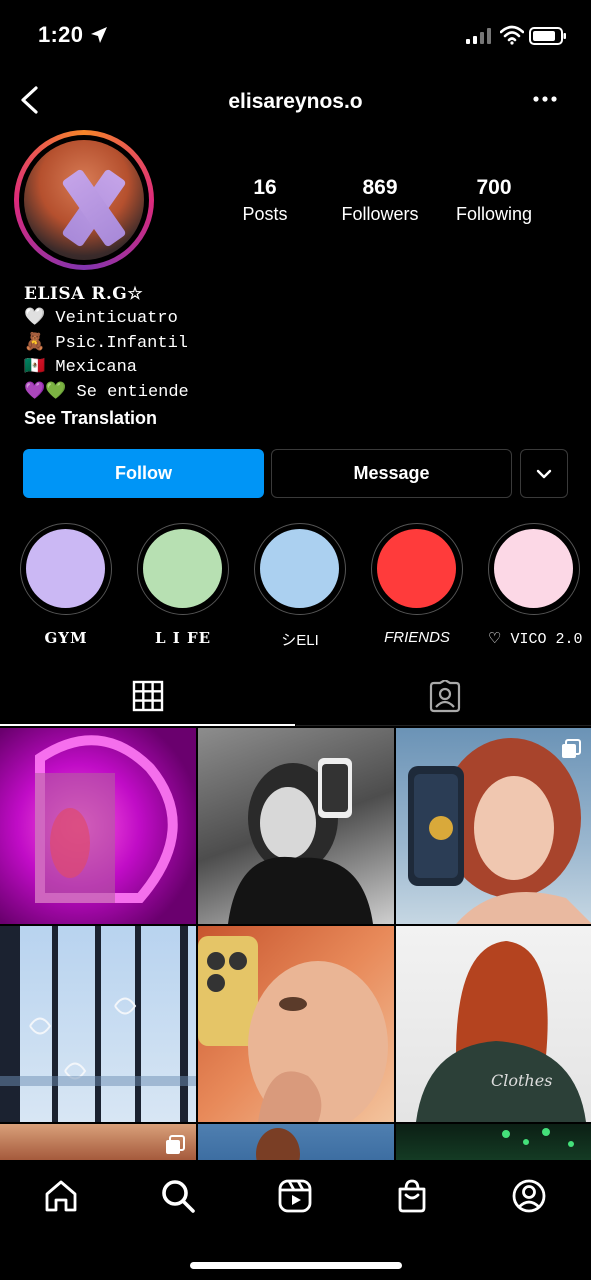 The width and height of the screenshot is (591, 1280). I want to click on story-ring, so click(84, 200).